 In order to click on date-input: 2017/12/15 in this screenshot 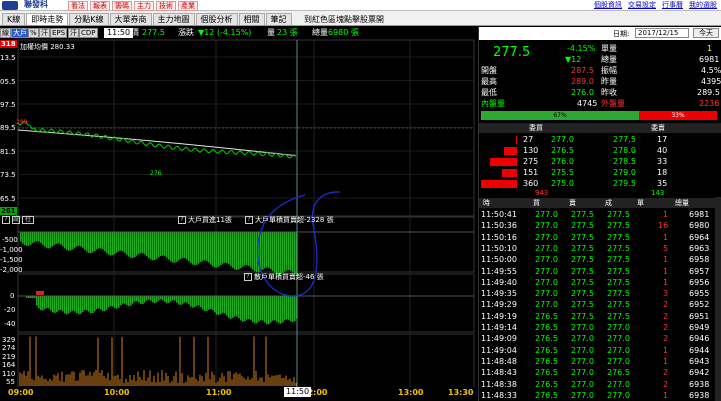, I will do `click(662, 33)`.